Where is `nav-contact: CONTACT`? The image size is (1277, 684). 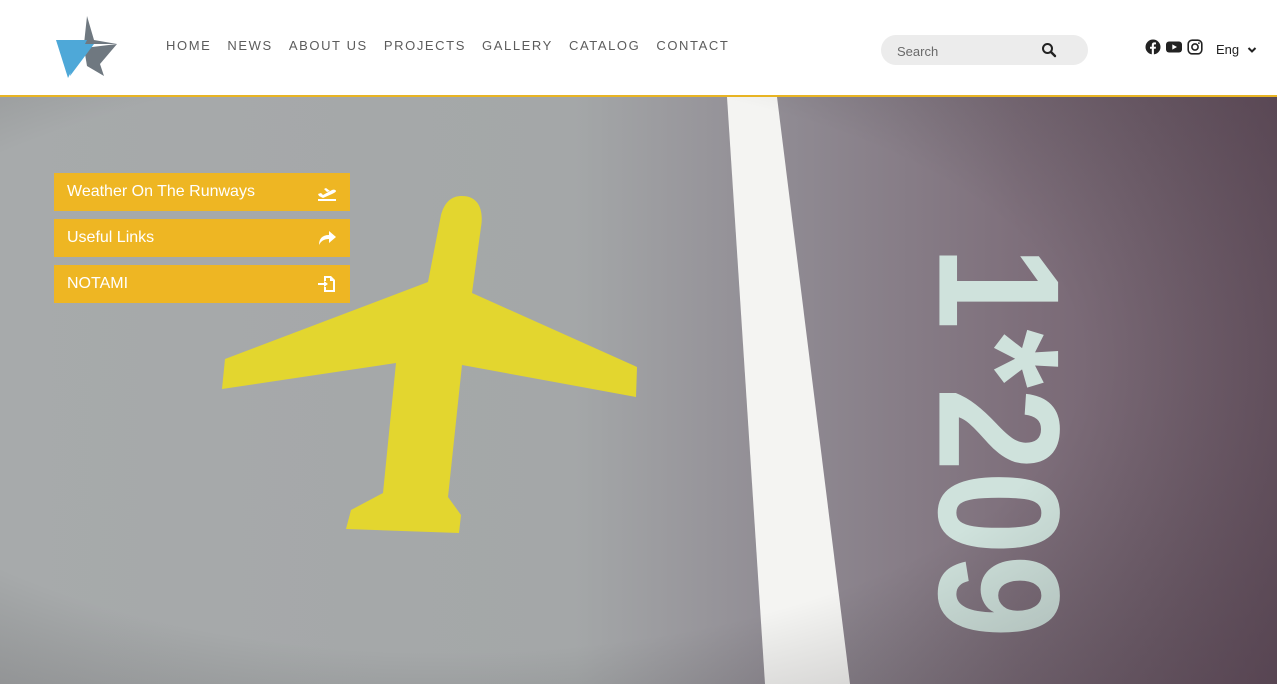
nav-contact: CONTACT is located at coordinates (692, 45).